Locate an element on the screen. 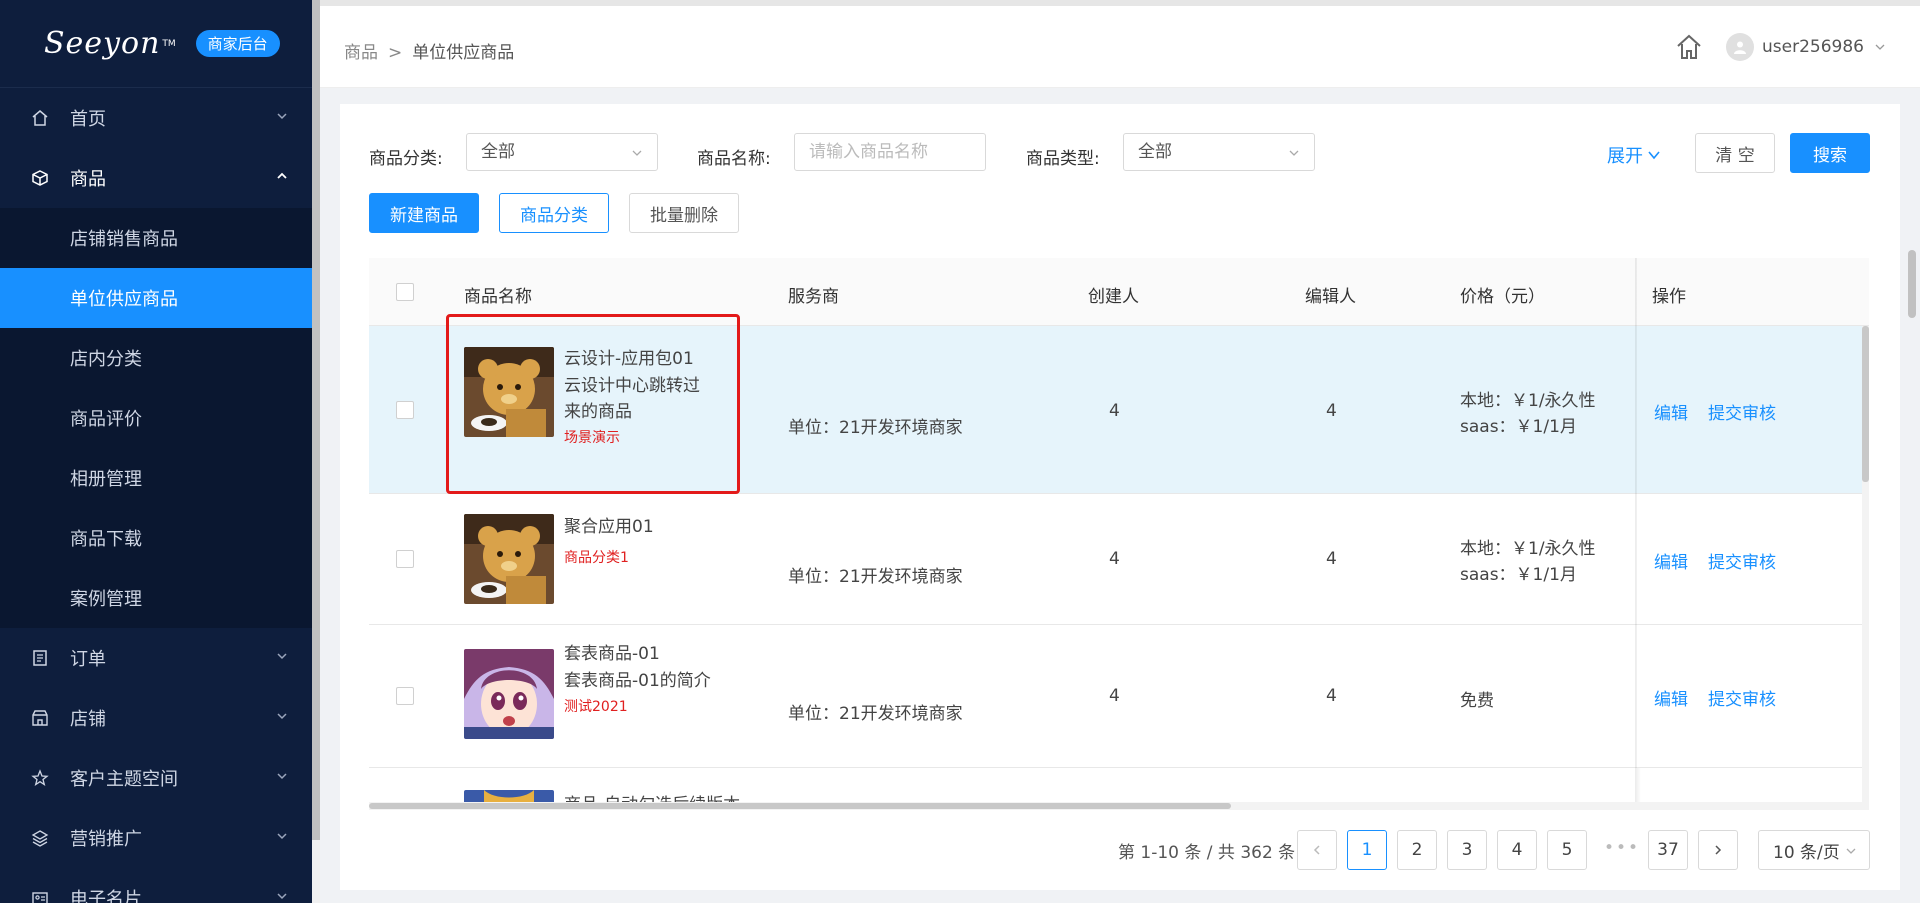 The width and height of the screenshot is (1920, 903). sidebar-scroll-thumb is located at coordinates (316, 420).